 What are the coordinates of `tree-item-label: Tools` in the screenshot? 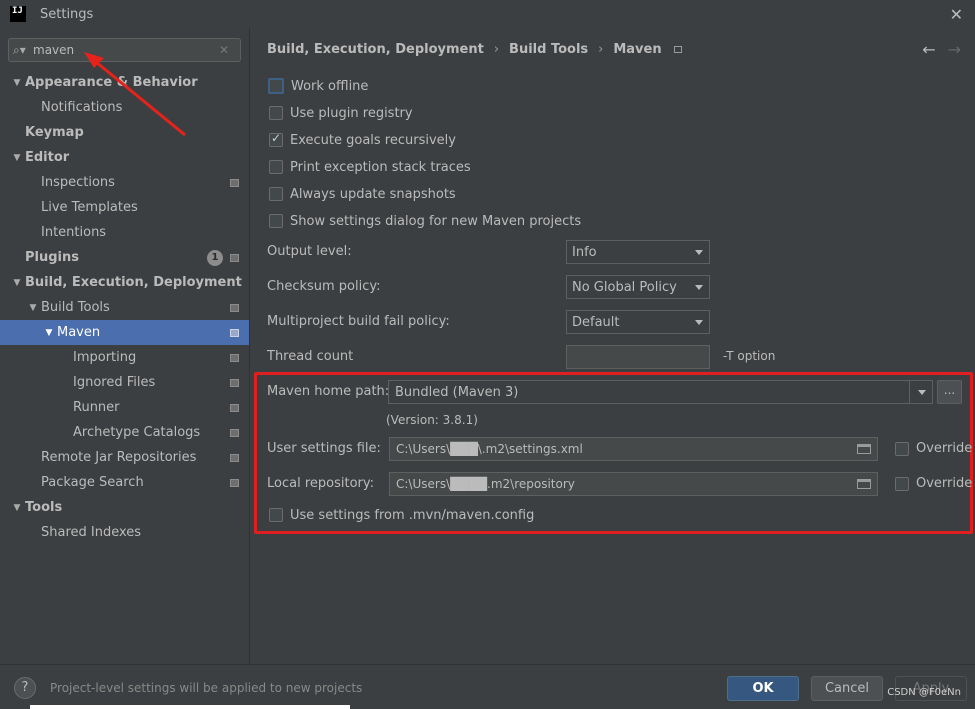 It's located at (44, 507).